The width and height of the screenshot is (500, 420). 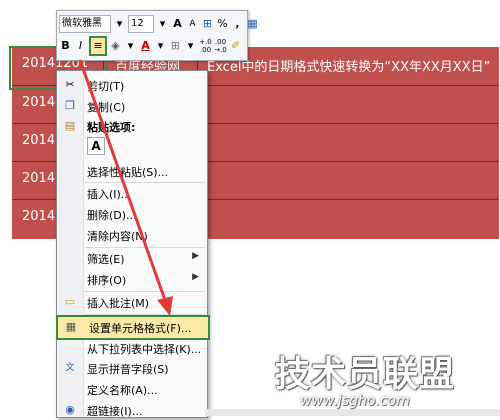 I want to click on scissors-icon: ✂, so click(x=70, y=84).